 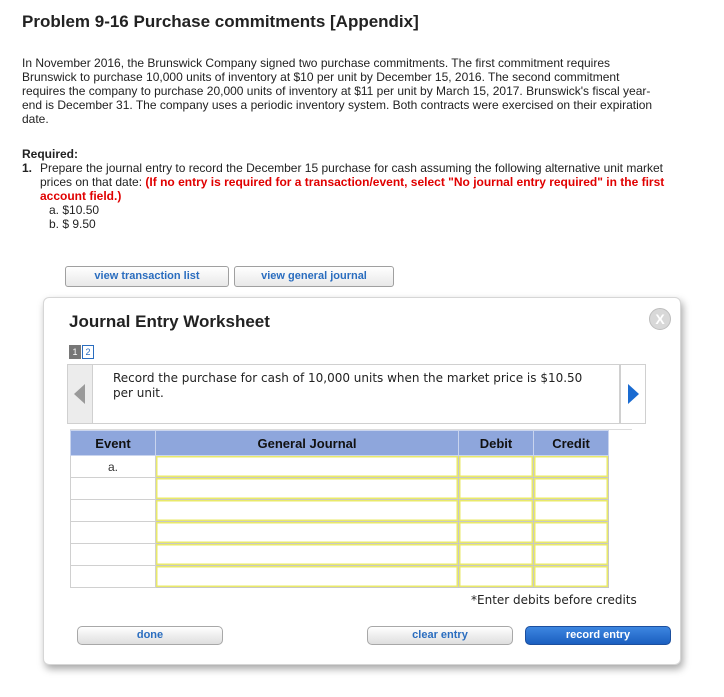 I want to click on column-header-debit: Debit, so click(x=496, y=443).